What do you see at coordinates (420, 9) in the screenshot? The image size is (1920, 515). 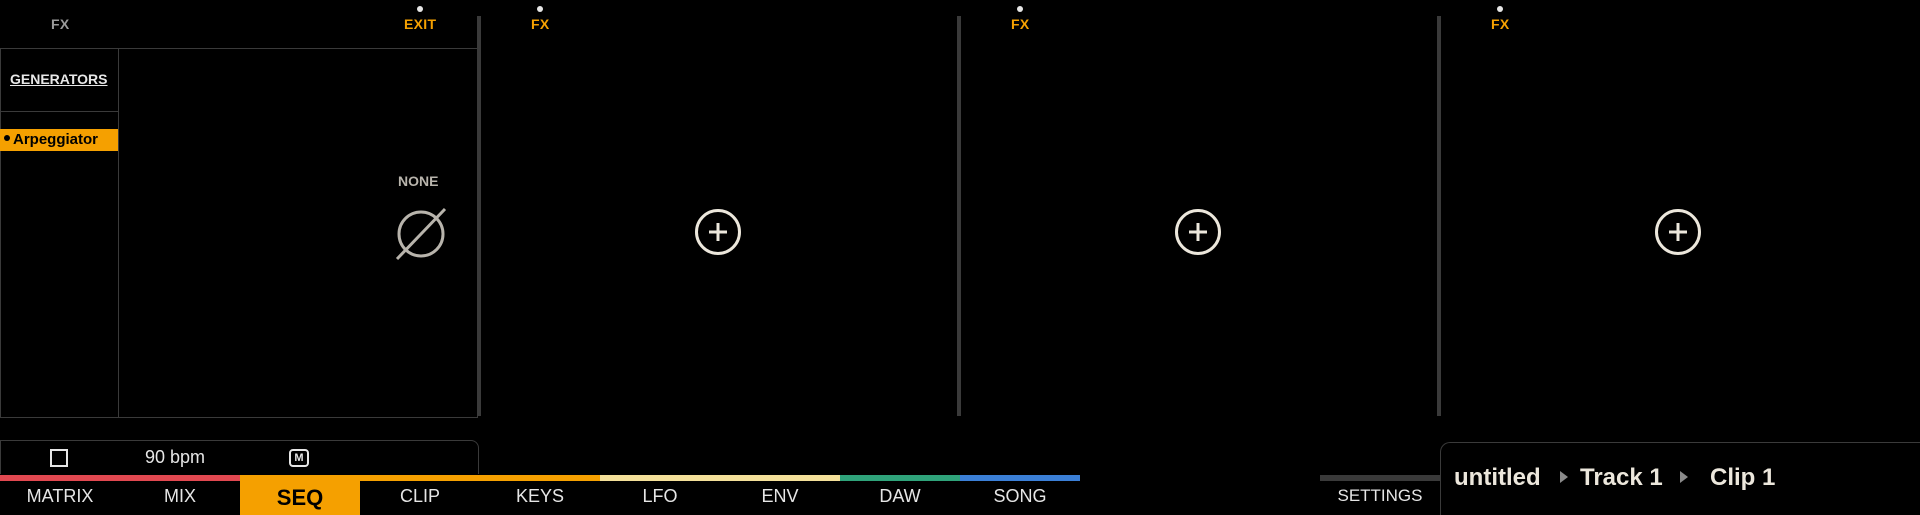 I see `exit-indicator-dot` at bounding box center [420, 9].